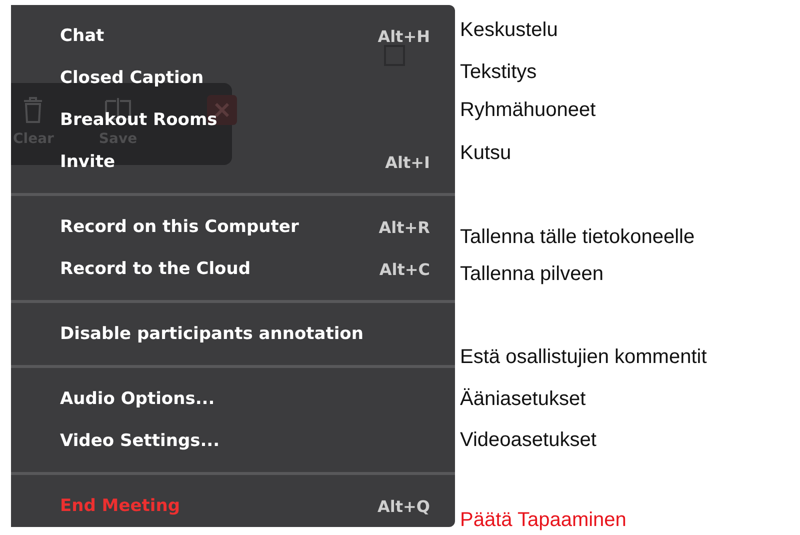 The image size is (800, 535). Describe the element at coordinates (139, 120) in the screenshot. I see `menu-item: Breakout Rooms` at that location.